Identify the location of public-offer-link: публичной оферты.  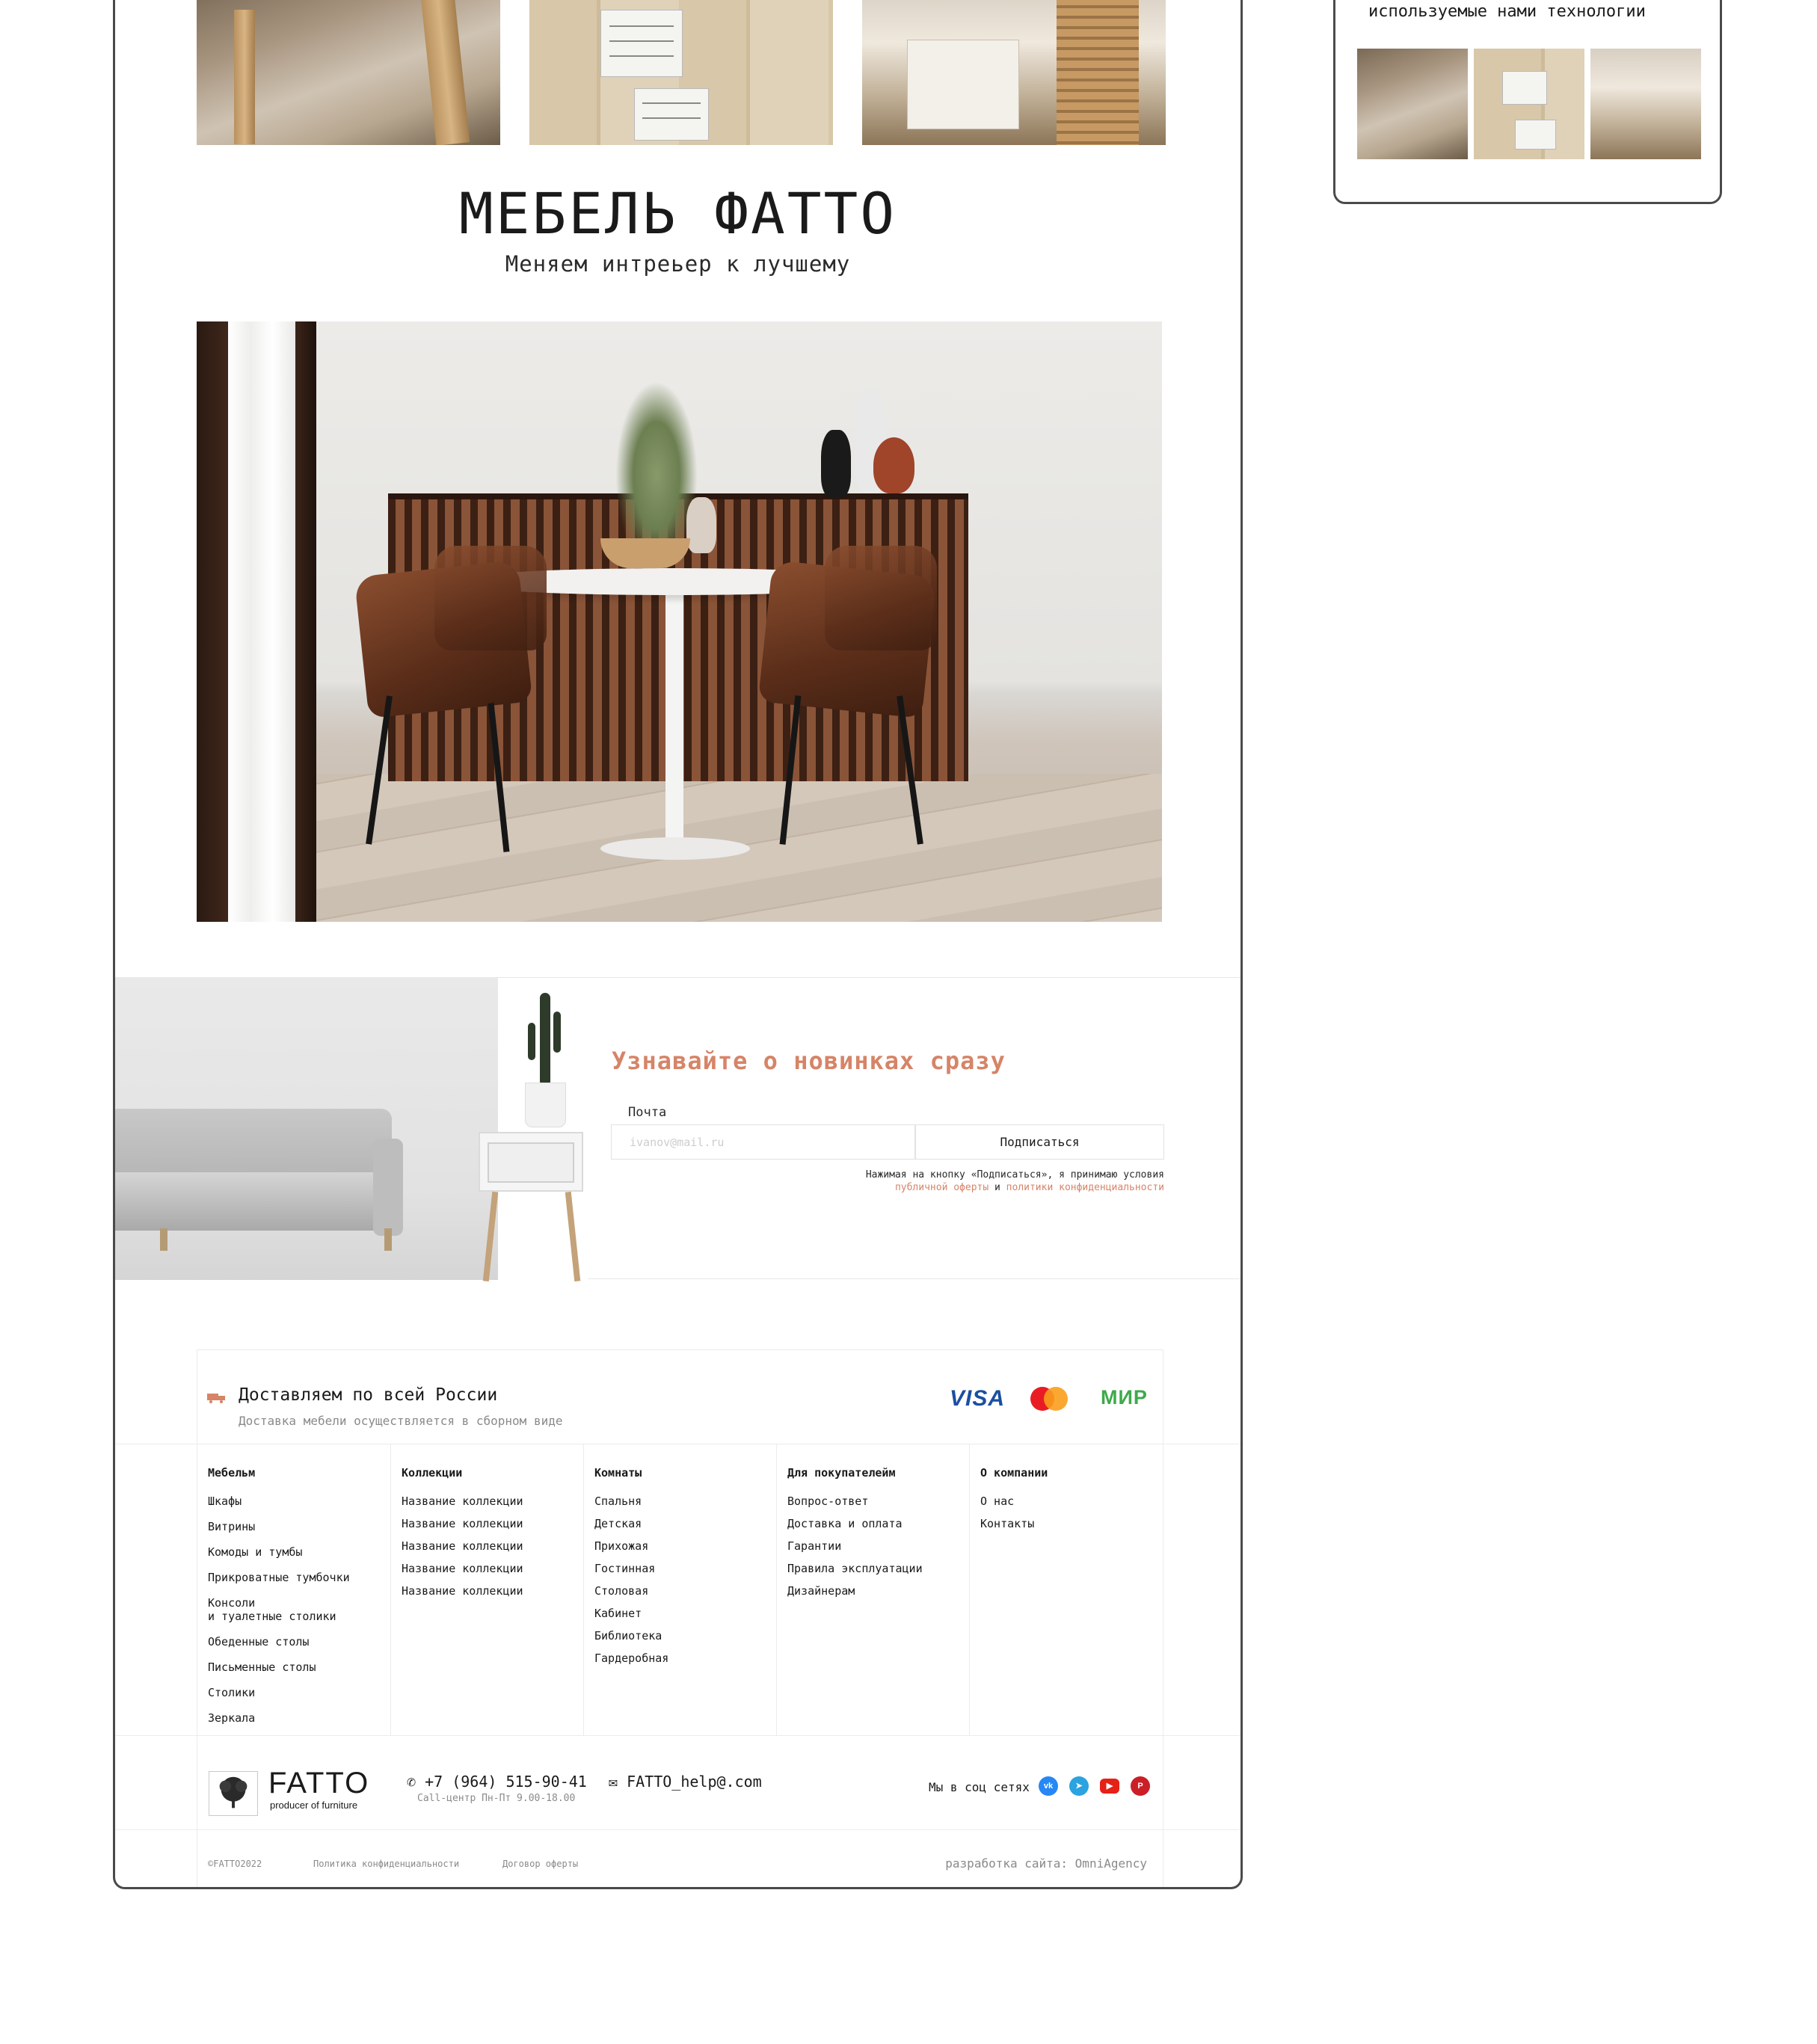
(942, 1187).